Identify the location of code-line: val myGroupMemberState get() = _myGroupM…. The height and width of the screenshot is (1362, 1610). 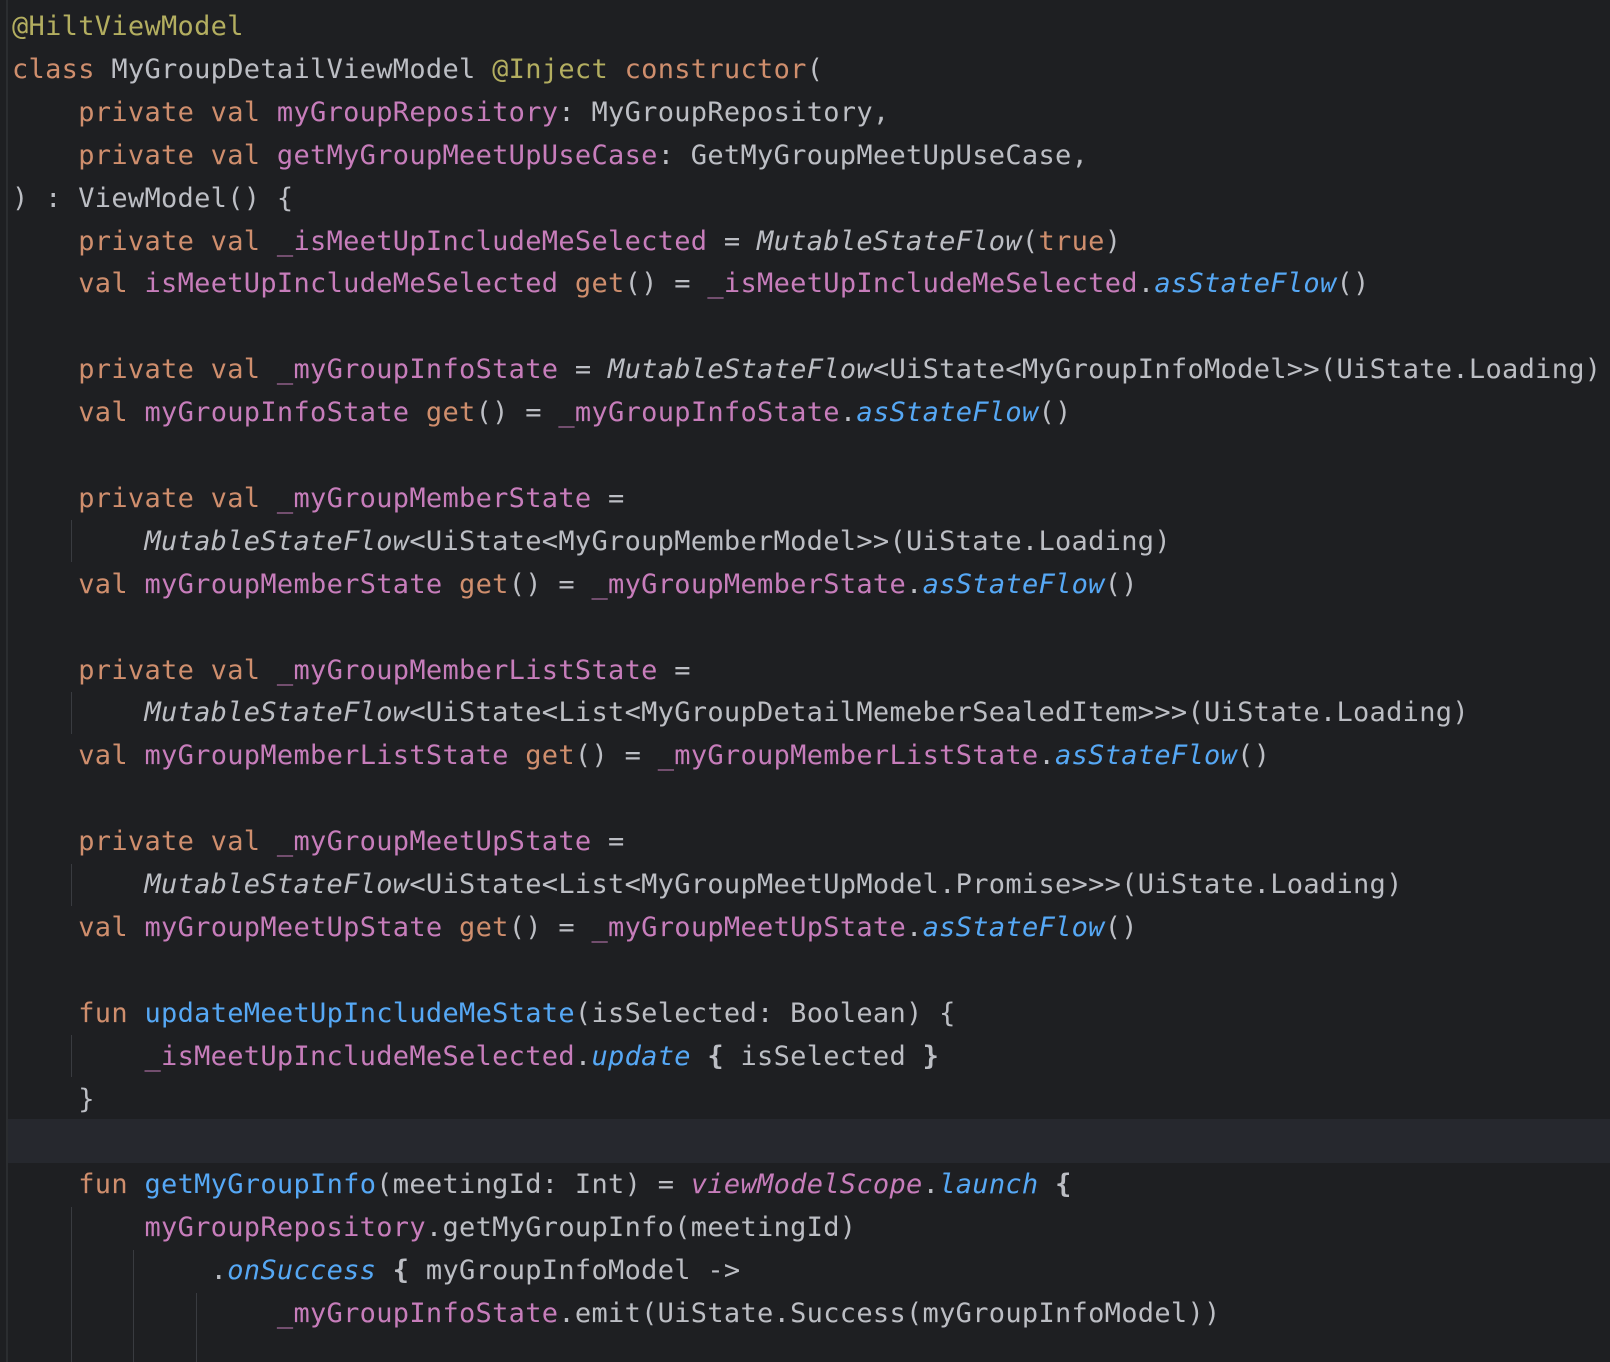
(575, 585).